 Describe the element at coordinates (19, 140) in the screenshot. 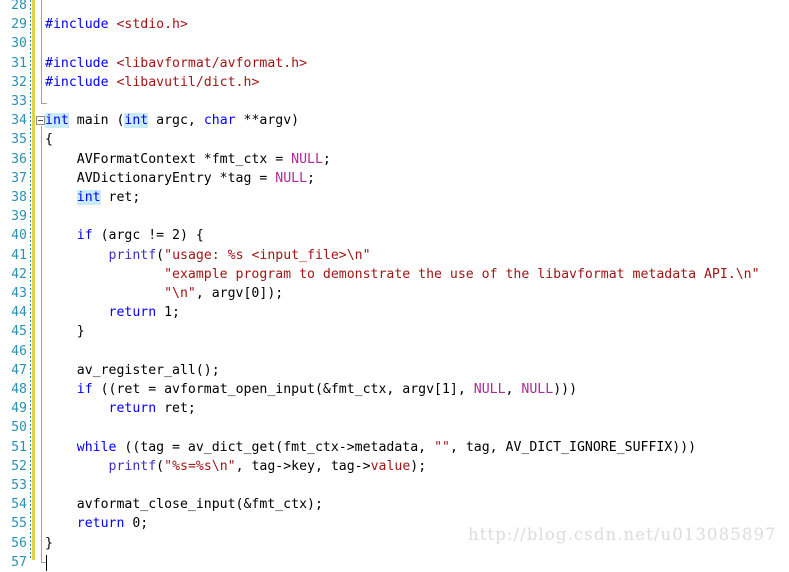

I see `line-number: 35` at that location.